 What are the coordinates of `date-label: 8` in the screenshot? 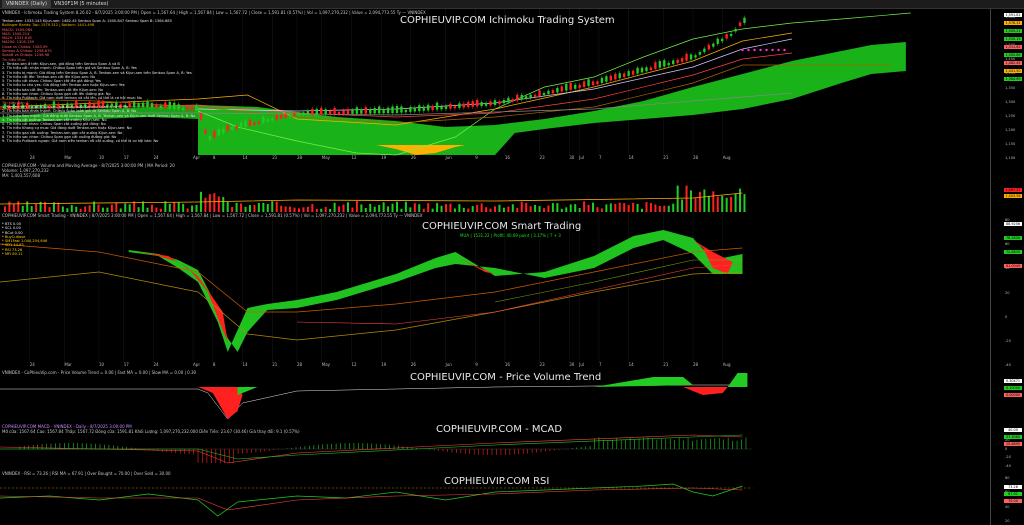 It's located at (214, 157).